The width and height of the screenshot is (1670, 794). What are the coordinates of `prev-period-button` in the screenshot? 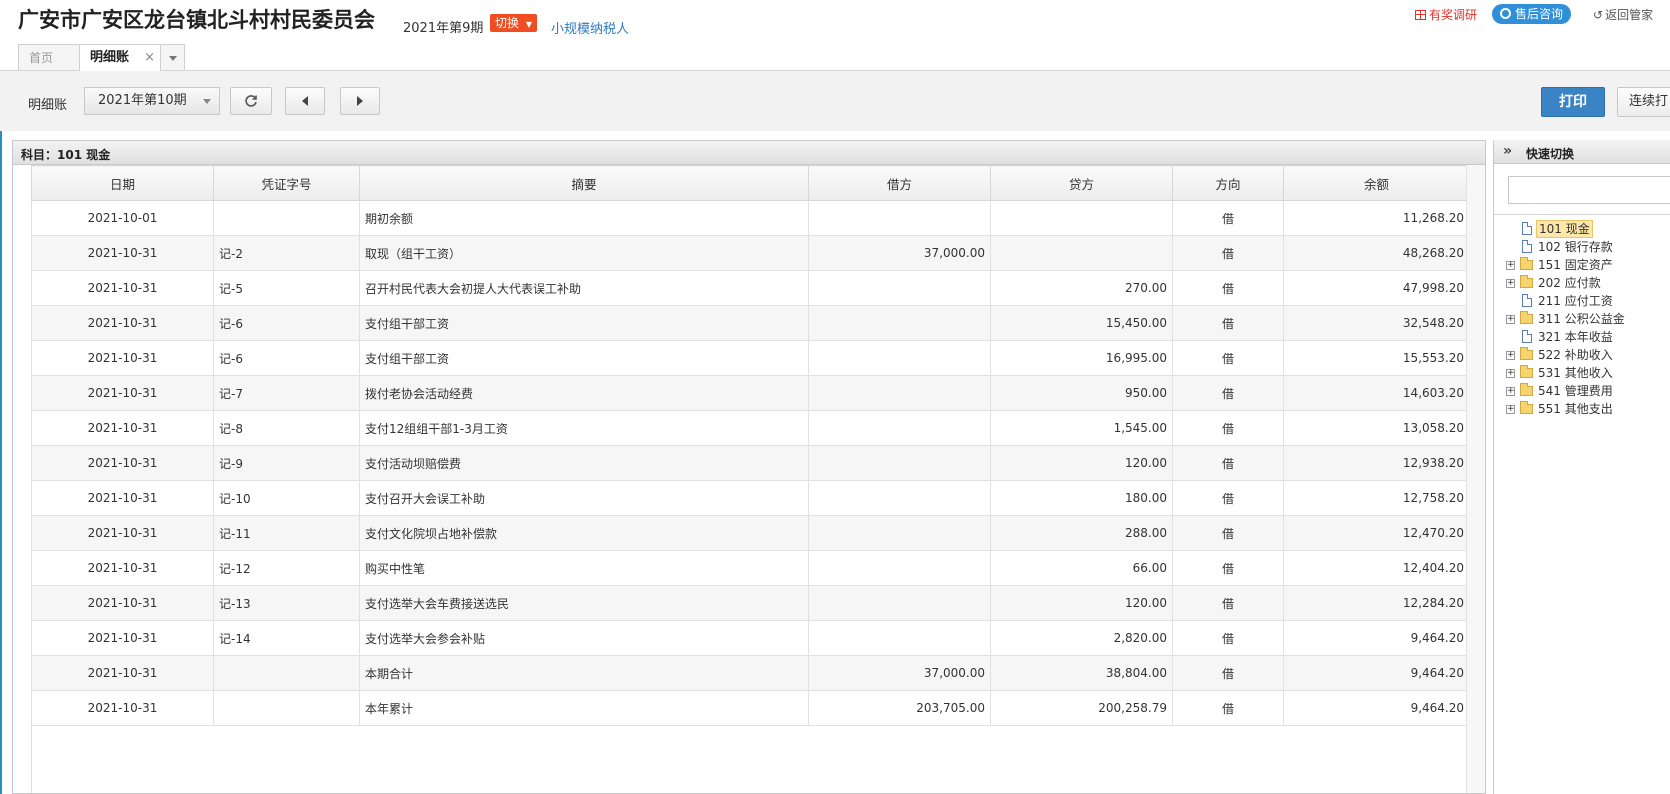 It's located at (305, 101).